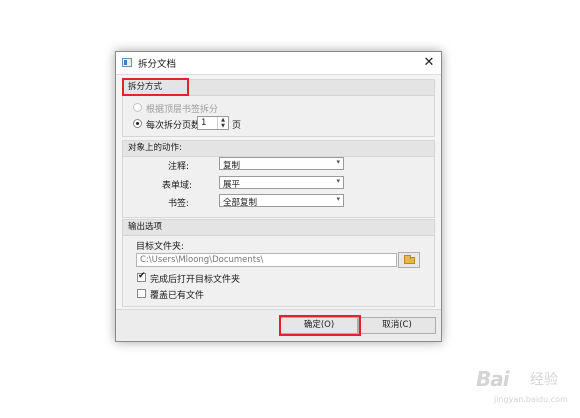 The image size is (580, 418). Describe the element at coordinates (232, 185) in the screenshot. I see `form-fields-value: 展平` at that location.